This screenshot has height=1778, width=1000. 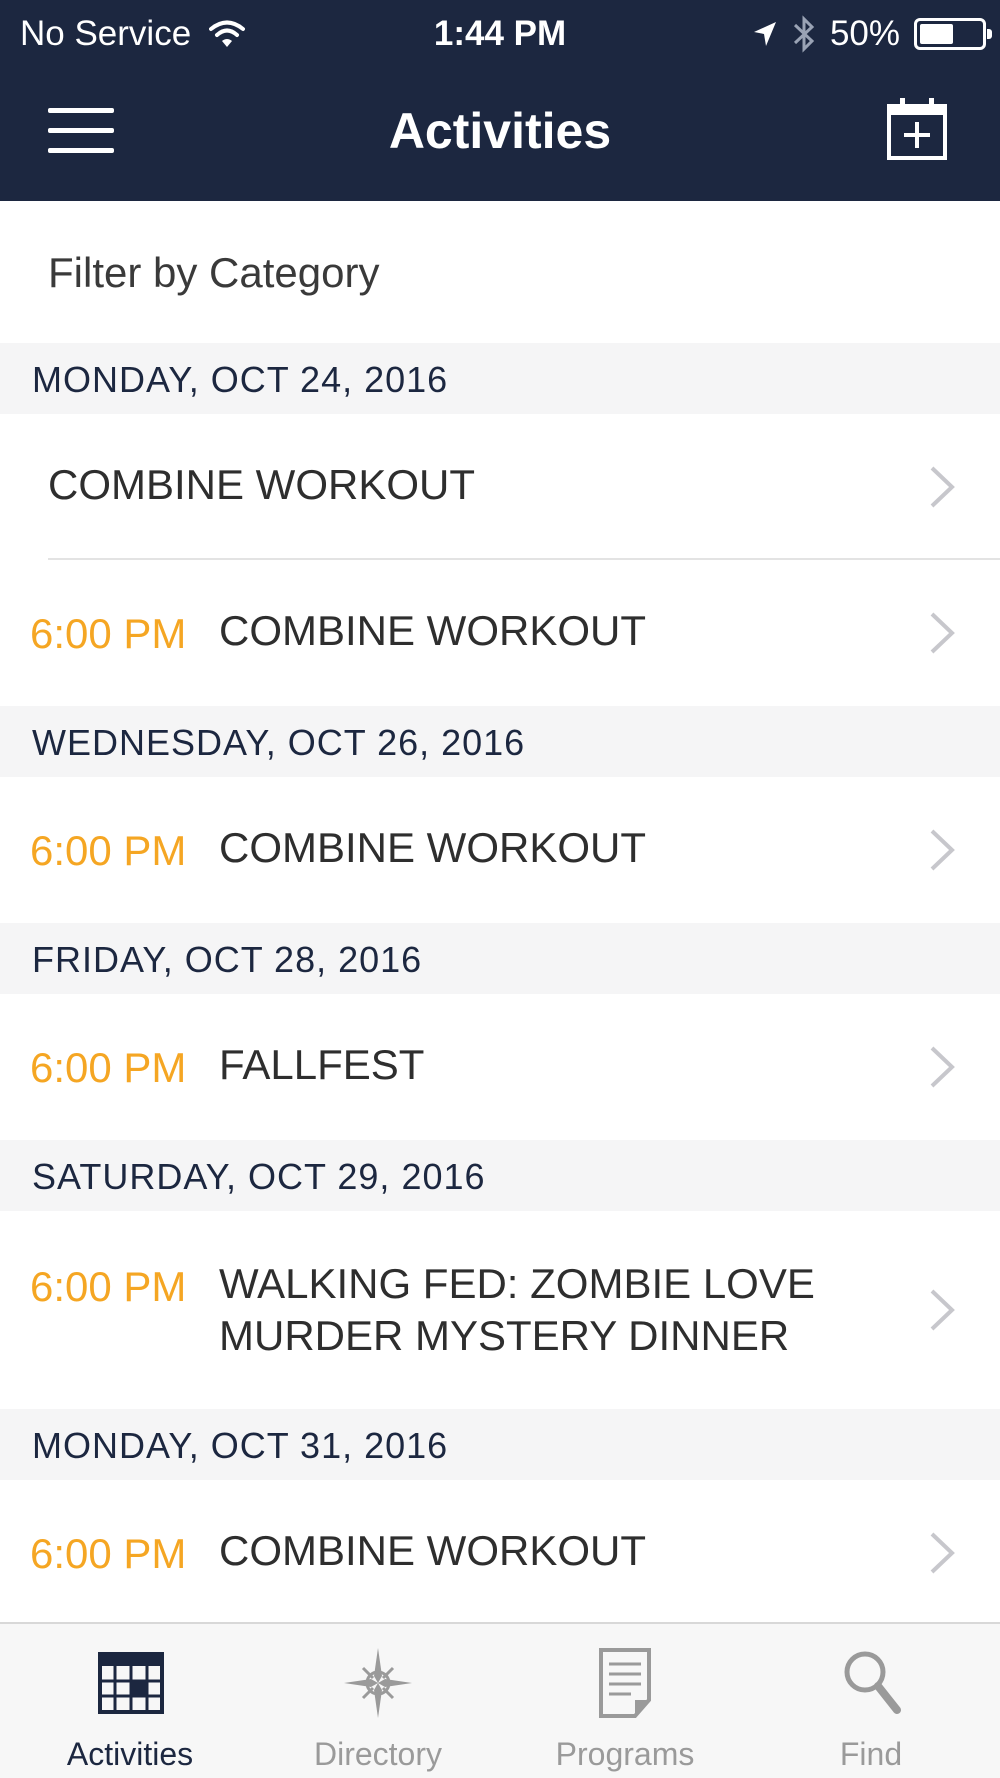 What do you see at coordinates (377, 1754) in the screenshot?
I see `tab-label: Directory` at bounding box center [377, 1754].